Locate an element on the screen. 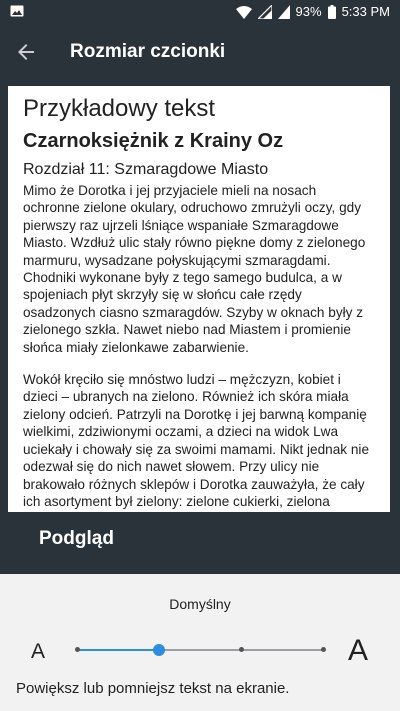 The width and height of the screenshot is (400, 711). decrease-size-button: A is located at coordinates (38, 652).